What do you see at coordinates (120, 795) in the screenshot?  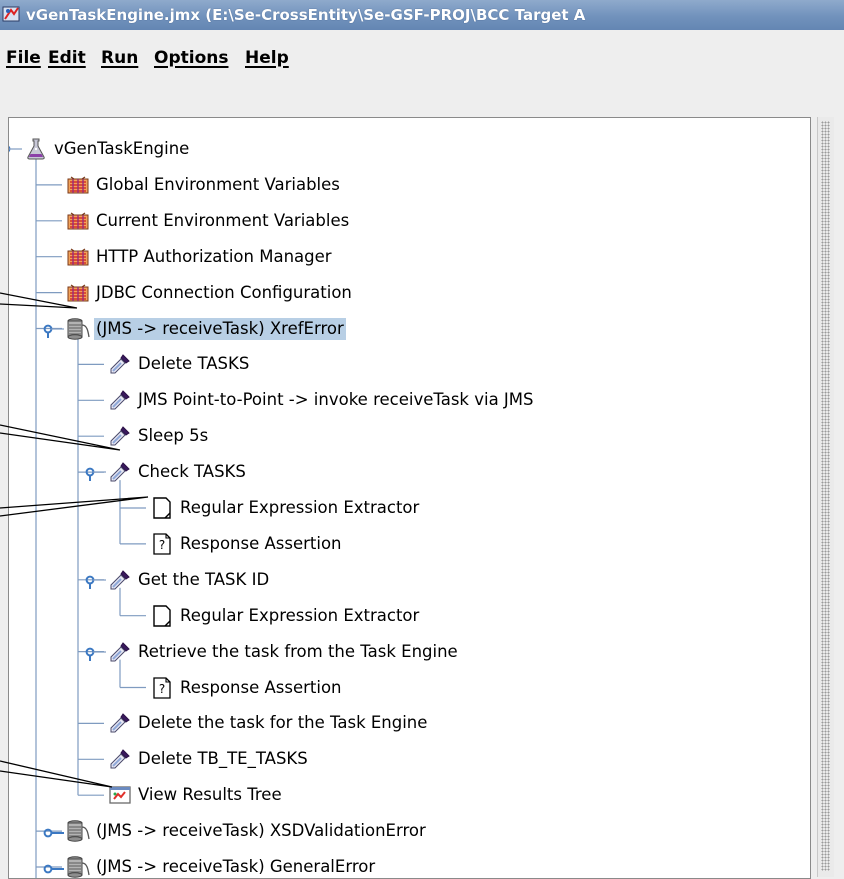 I see `results-tree-icon` at bounding box center [120, 795].